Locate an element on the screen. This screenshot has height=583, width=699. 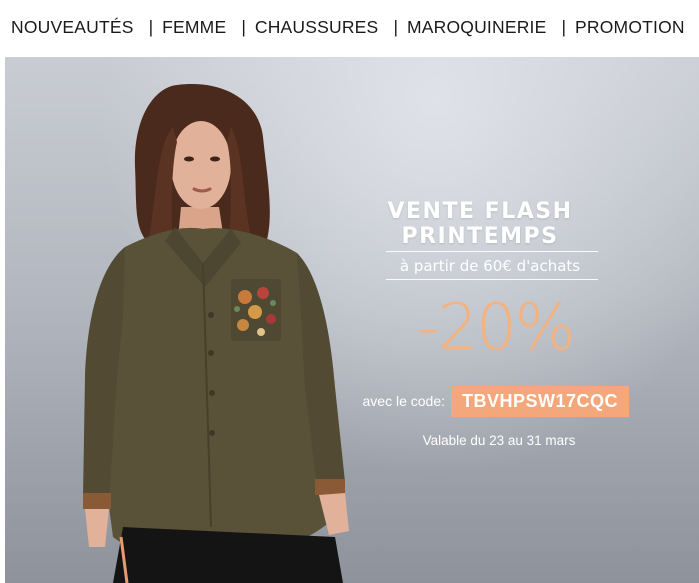
nav-item-nouveautes: NOUVEAUTÉS is located at coordinates (72, 27).